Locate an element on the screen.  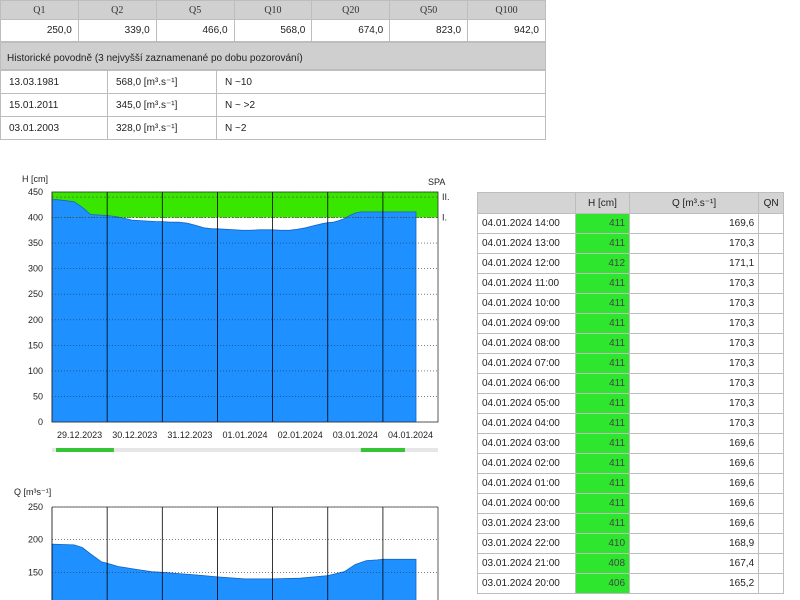
hourly-header-row: H [cm] Q [m³.s⁻¹] QN is located at coordinates (630, 203).